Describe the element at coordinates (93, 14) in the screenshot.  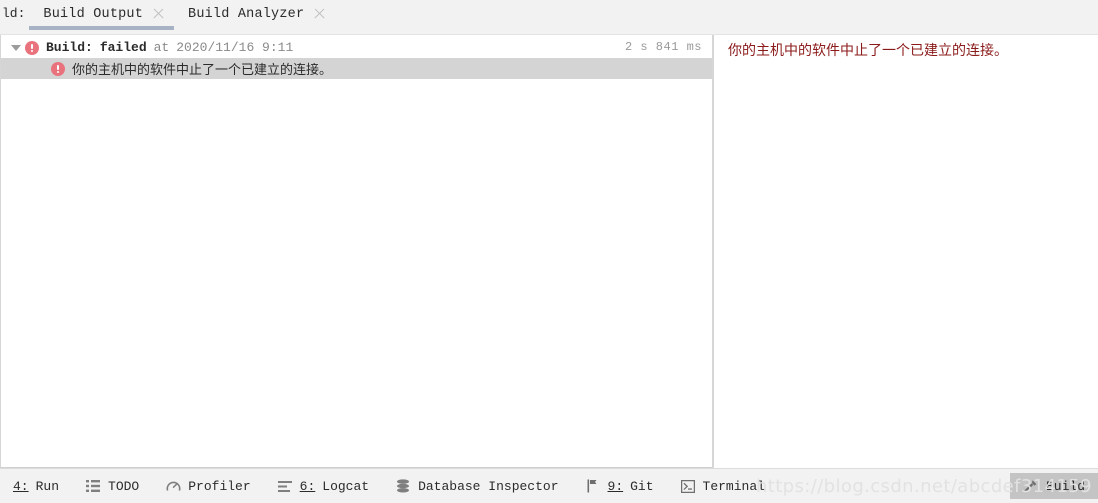
I see `tab-build-output-label: Build Output` at that location.